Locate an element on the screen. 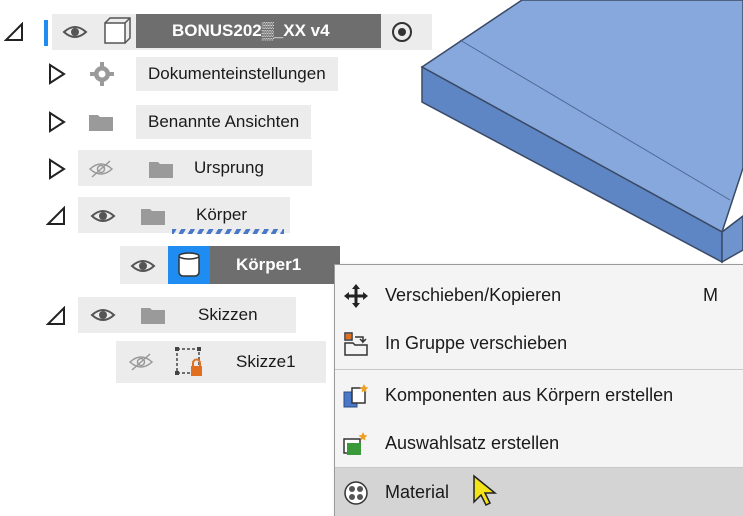 This screenshot has height=516, width=743. drop-target-indicator is located at coordinates (228, 231).